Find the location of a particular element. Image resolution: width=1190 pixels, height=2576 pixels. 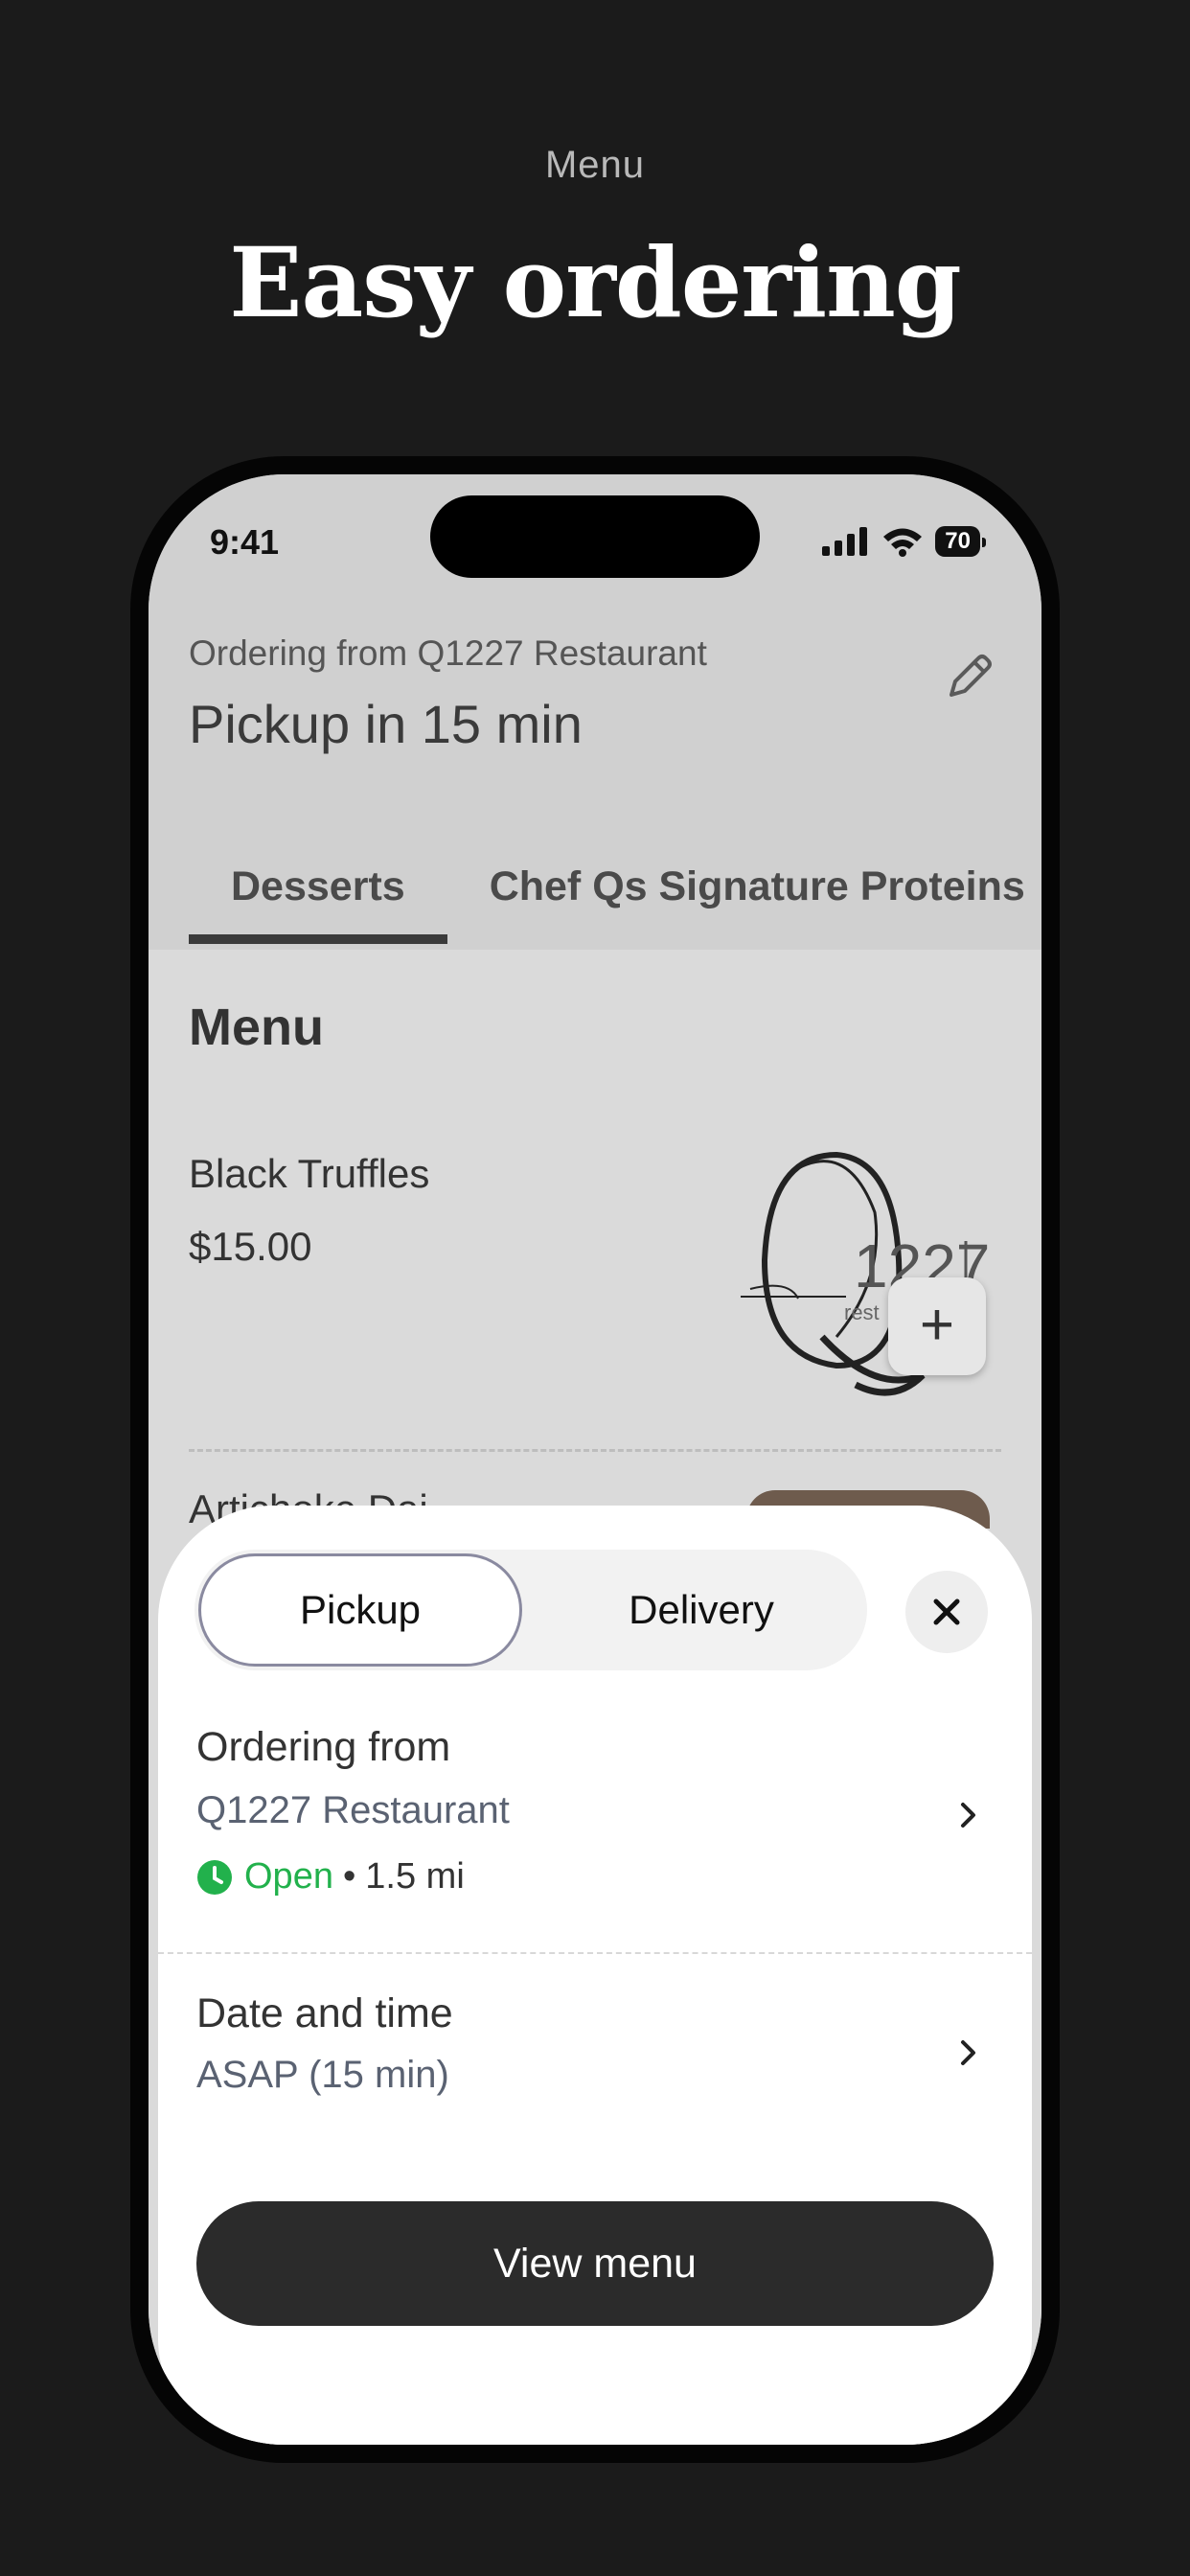

distance: 1.5 mi is located at coordinates (415, 1876).